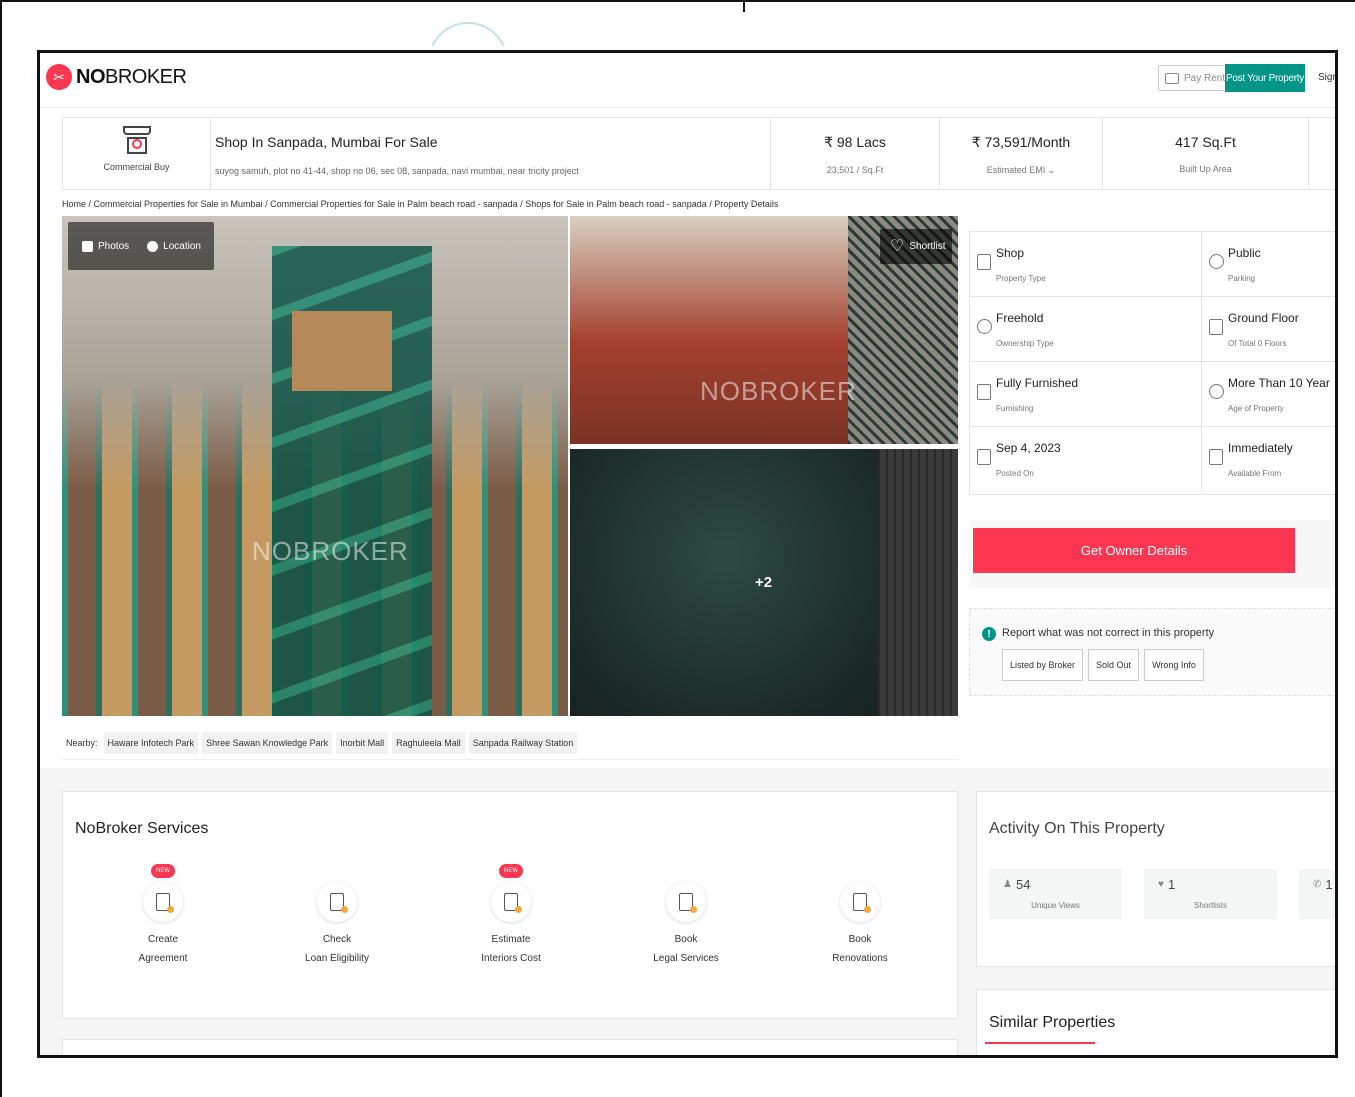  I want to click on price-block: ₹ 98 Lacs 23,501 / Sq.Ft, so click(855, 153).